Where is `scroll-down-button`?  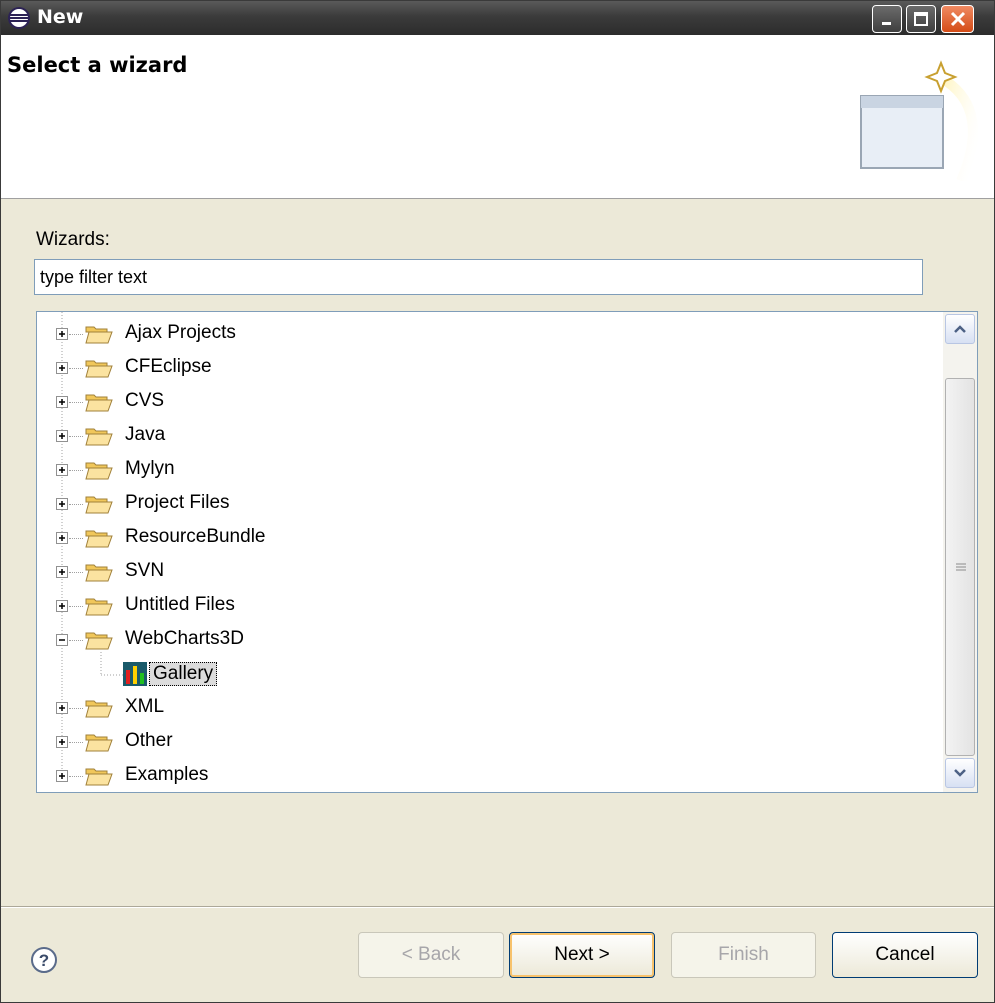 scroll-down-button is located at coordinates (960, 773).